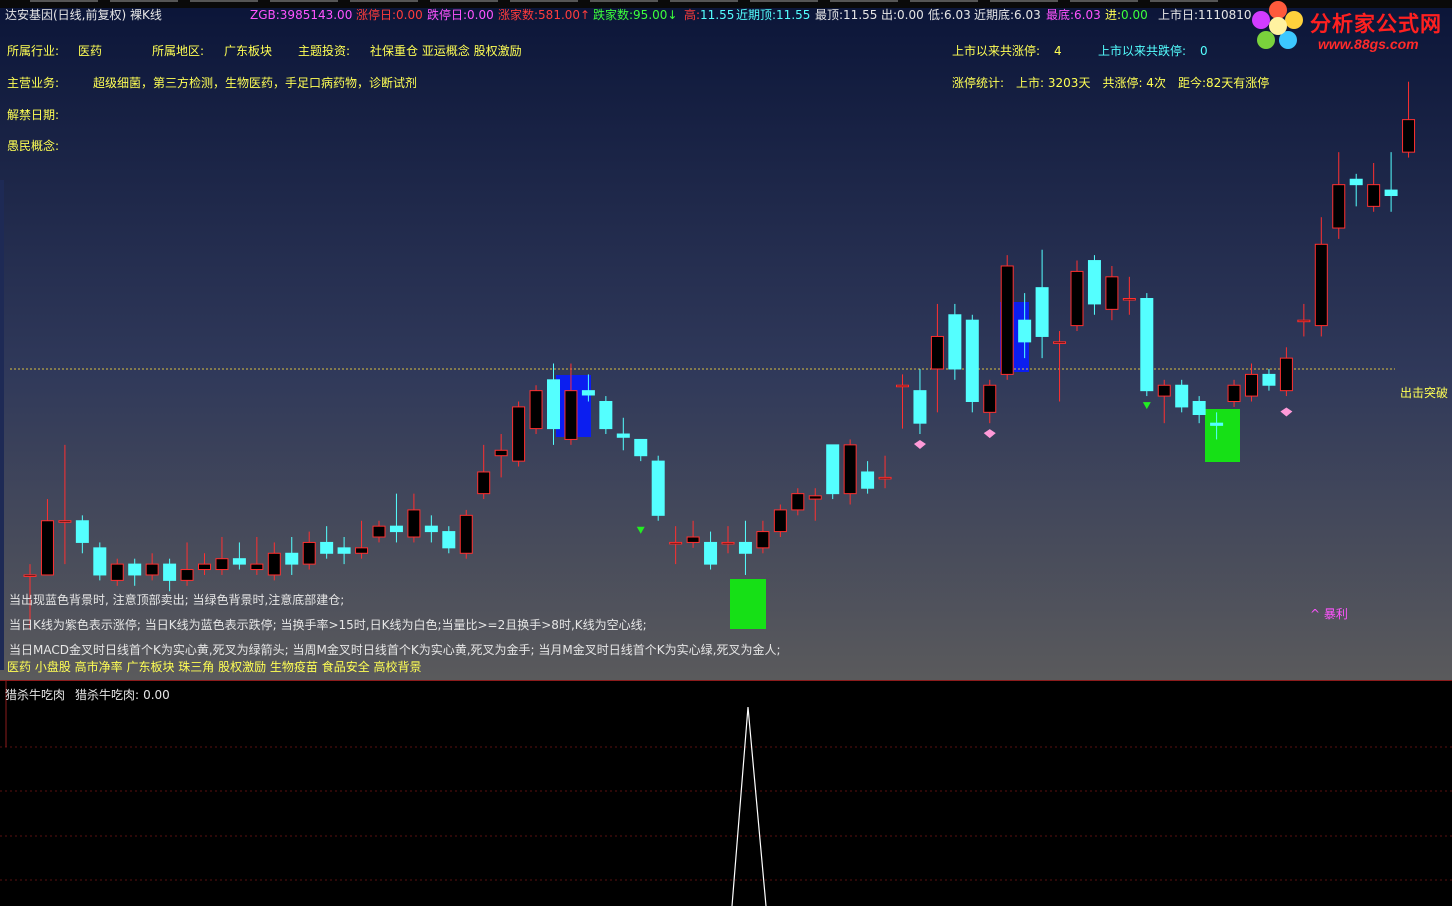 This screenshot has width=1452, height=906. What do you see at coordinates (1222, 435) in the screenshot?
I see `green-bottom-zone` at bounding box center [1222, 435].